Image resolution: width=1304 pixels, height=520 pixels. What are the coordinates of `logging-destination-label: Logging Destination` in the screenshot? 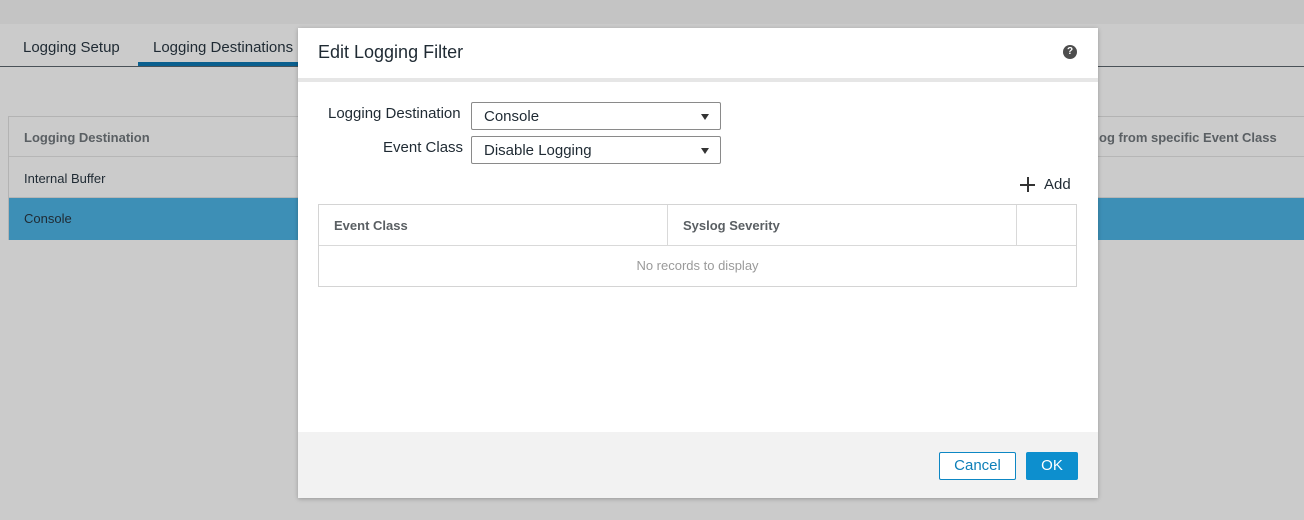 It's located at (394, 113).